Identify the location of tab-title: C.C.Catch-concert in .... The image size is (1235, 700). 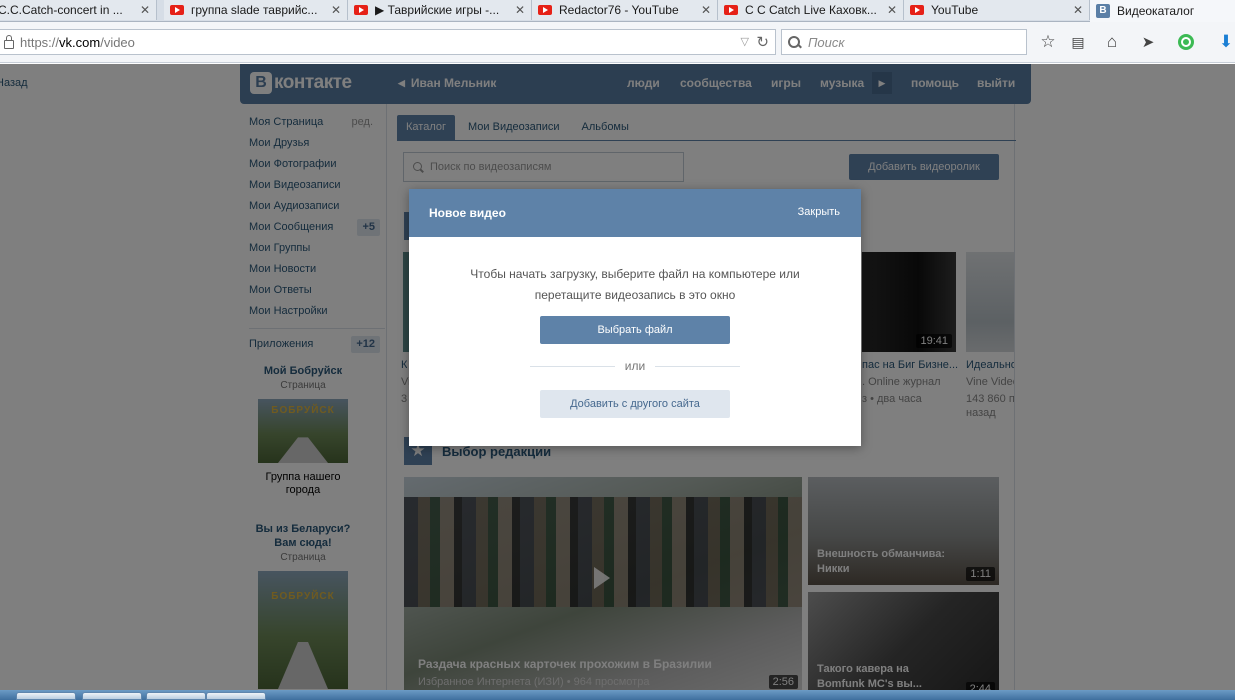
(61, 10).